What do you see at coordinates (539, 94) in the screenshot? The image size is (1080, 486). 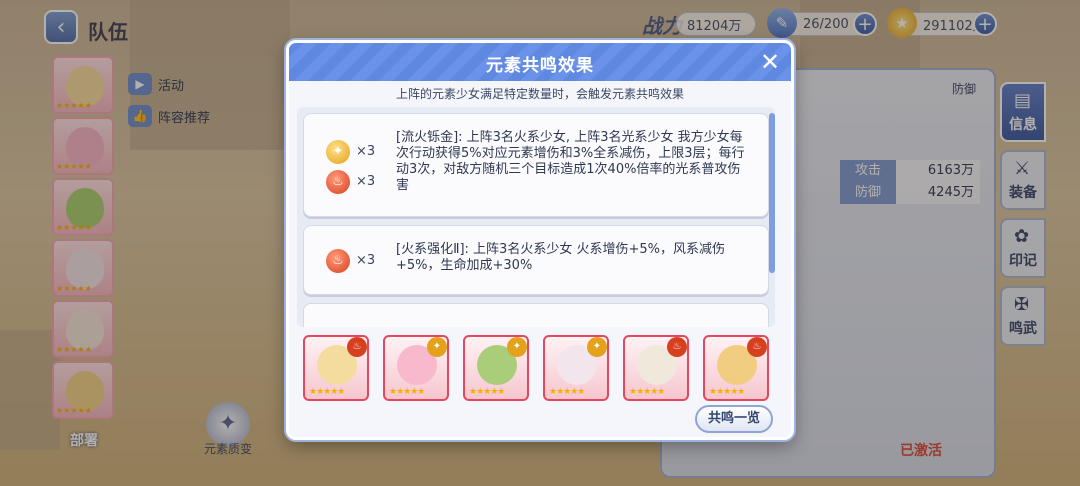 I see `dialog-subtitle: 上阵的元素少女满足特定数量时，会触发元素共鸣效果` at bounding box center [539, 94].